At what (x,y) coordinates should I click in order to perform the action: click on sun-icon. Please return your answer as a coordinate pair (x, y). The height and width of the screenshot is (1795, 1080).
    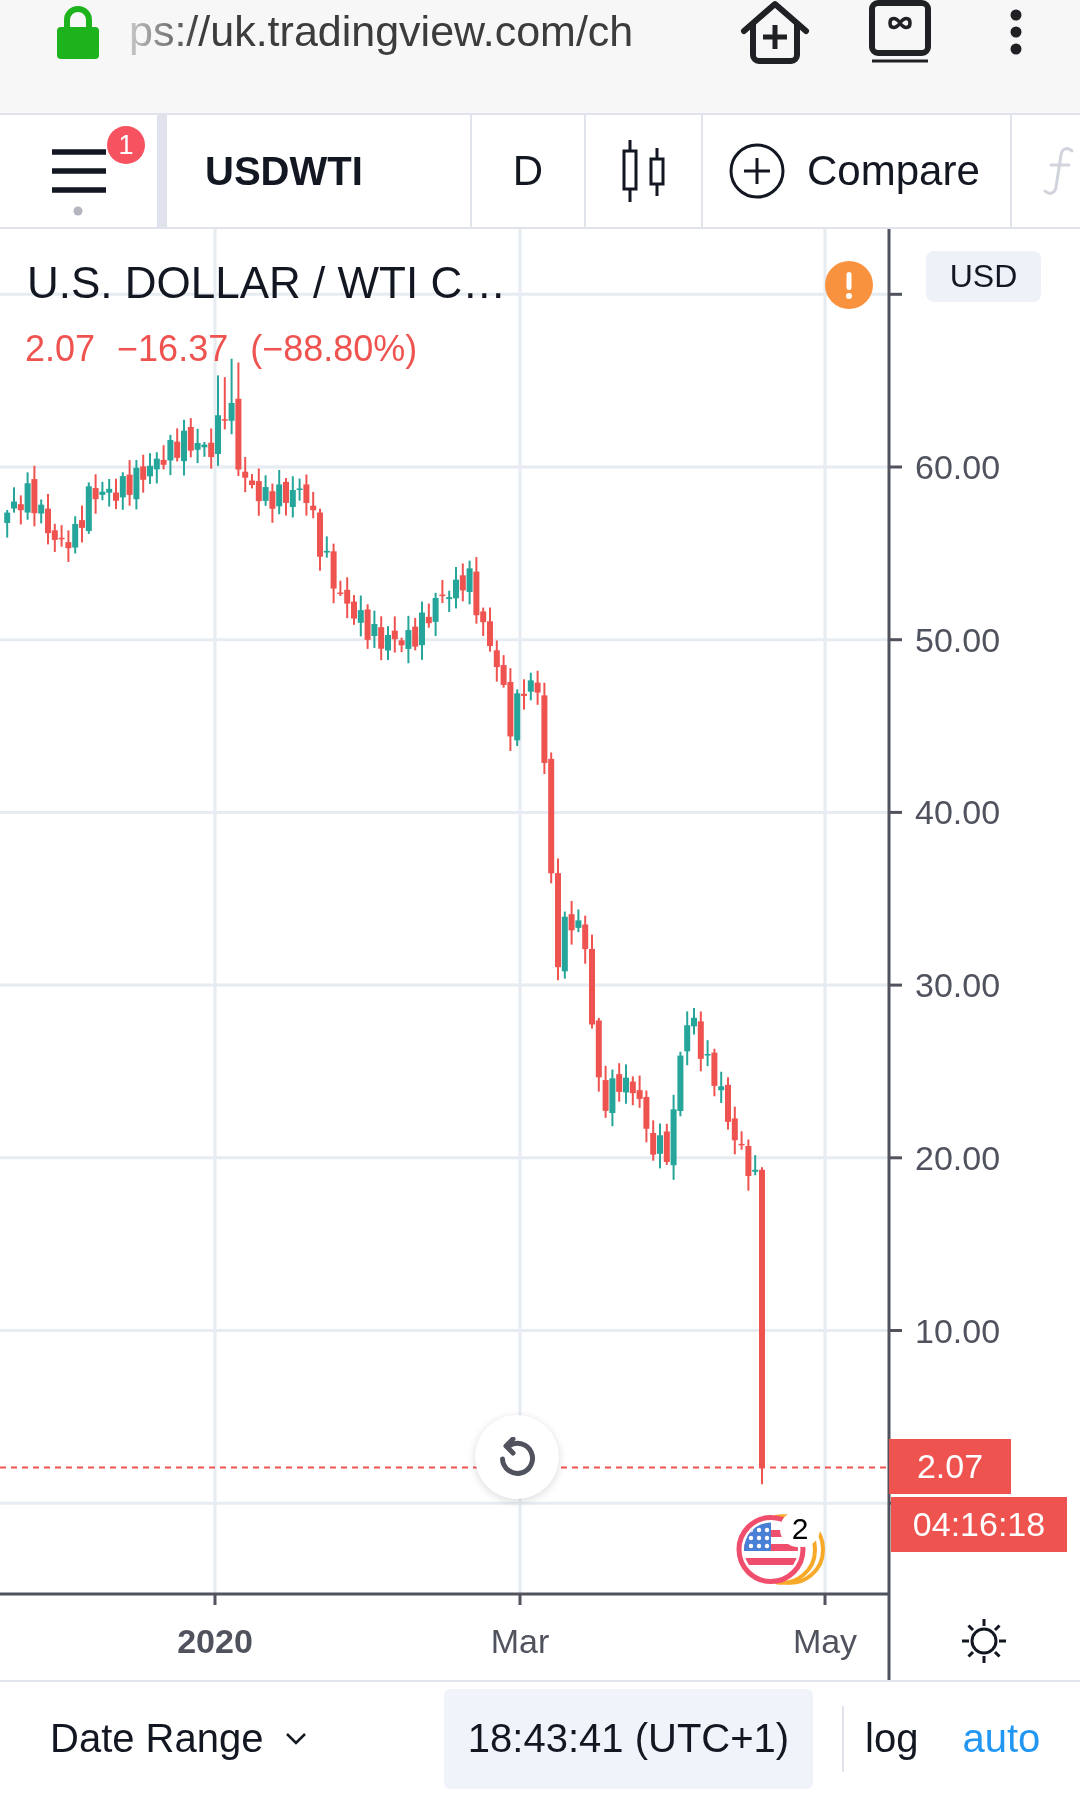
    Looking at the image, I should click on (984, 1641).